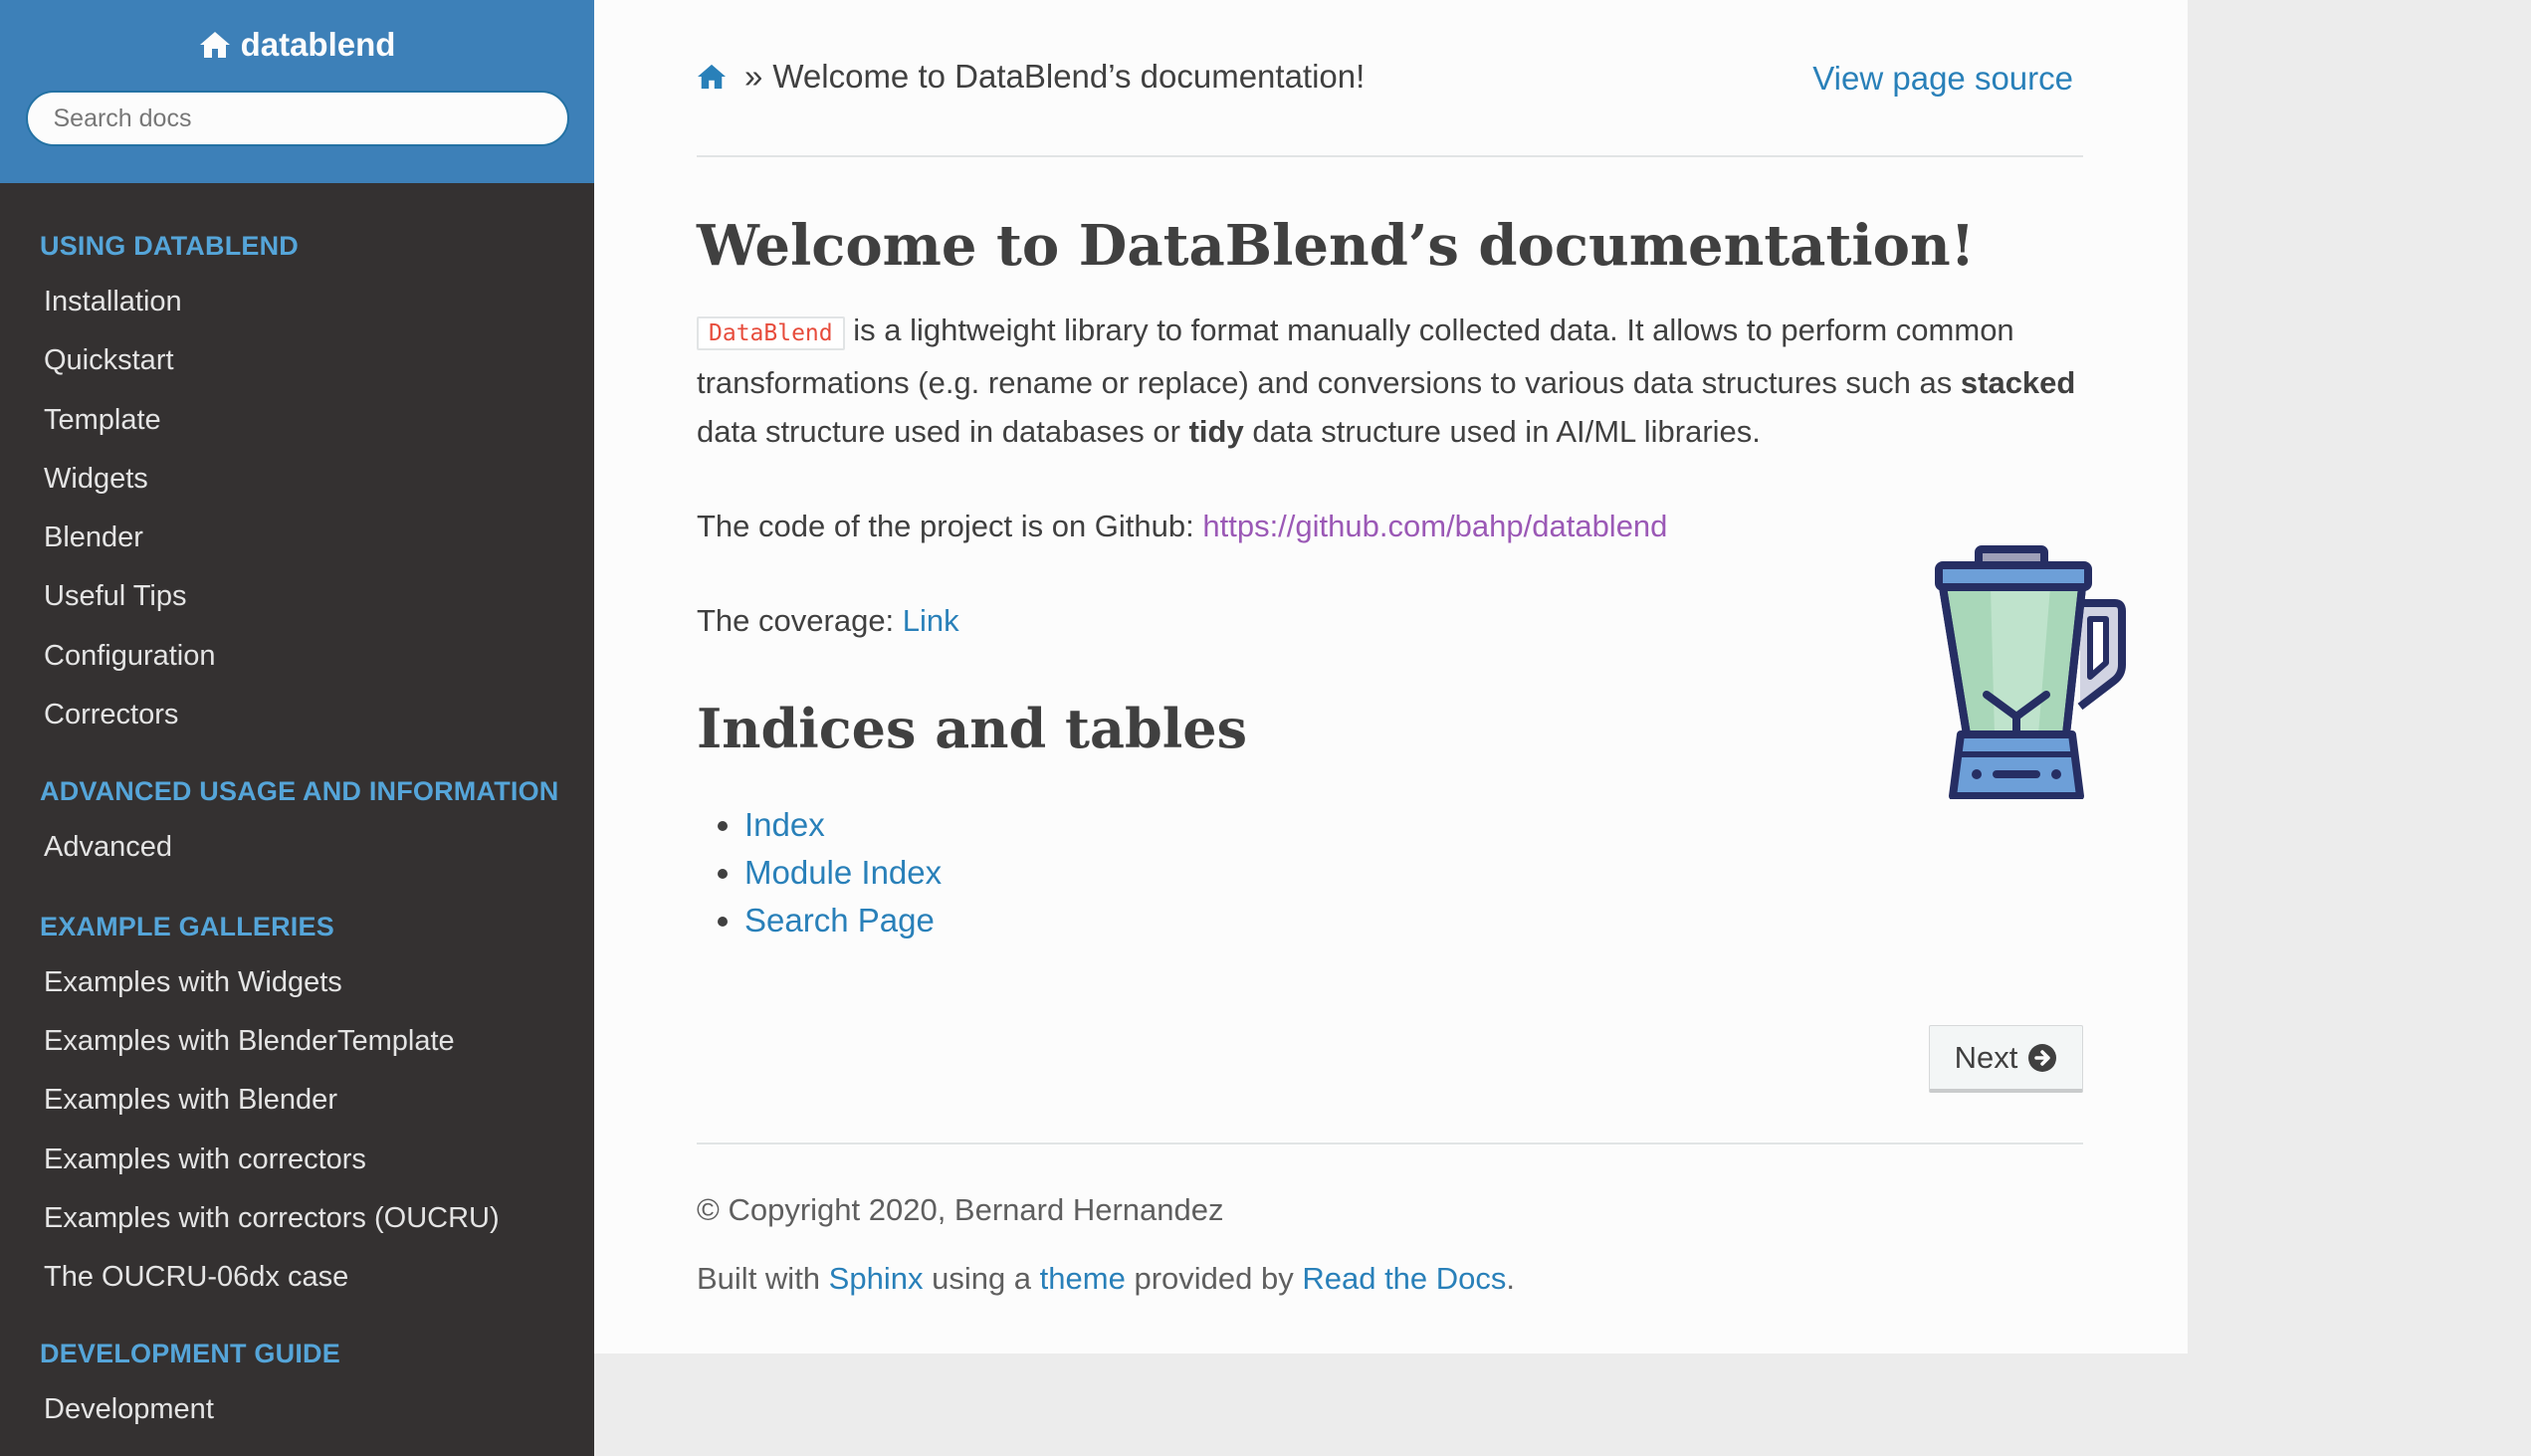 This screenshot has height=1456, width=2531. I want to click on search-page-link: Search Page, so click(839, 920).